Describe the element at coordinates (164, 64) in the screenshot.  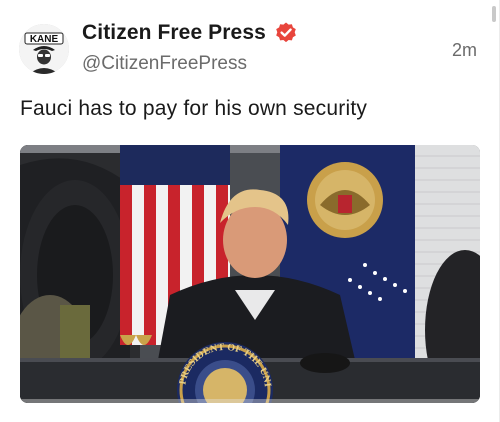
I see `user-handle: @CitizenFreePress` at that location.